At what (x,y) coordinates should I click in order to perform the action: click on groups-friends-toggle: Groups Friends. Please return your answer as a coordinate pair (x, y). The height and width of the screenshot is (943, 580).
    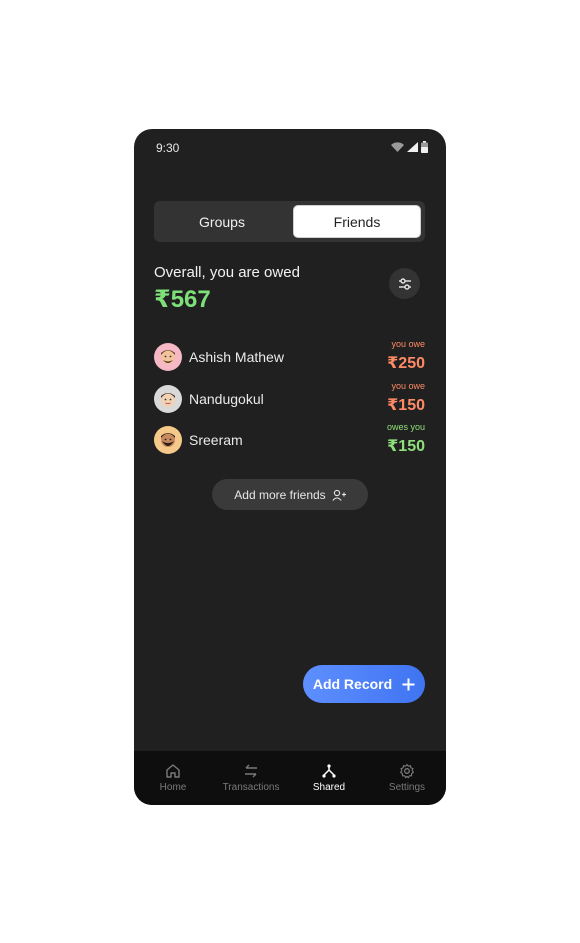
    Looking at the image, I should click on (289, 221).